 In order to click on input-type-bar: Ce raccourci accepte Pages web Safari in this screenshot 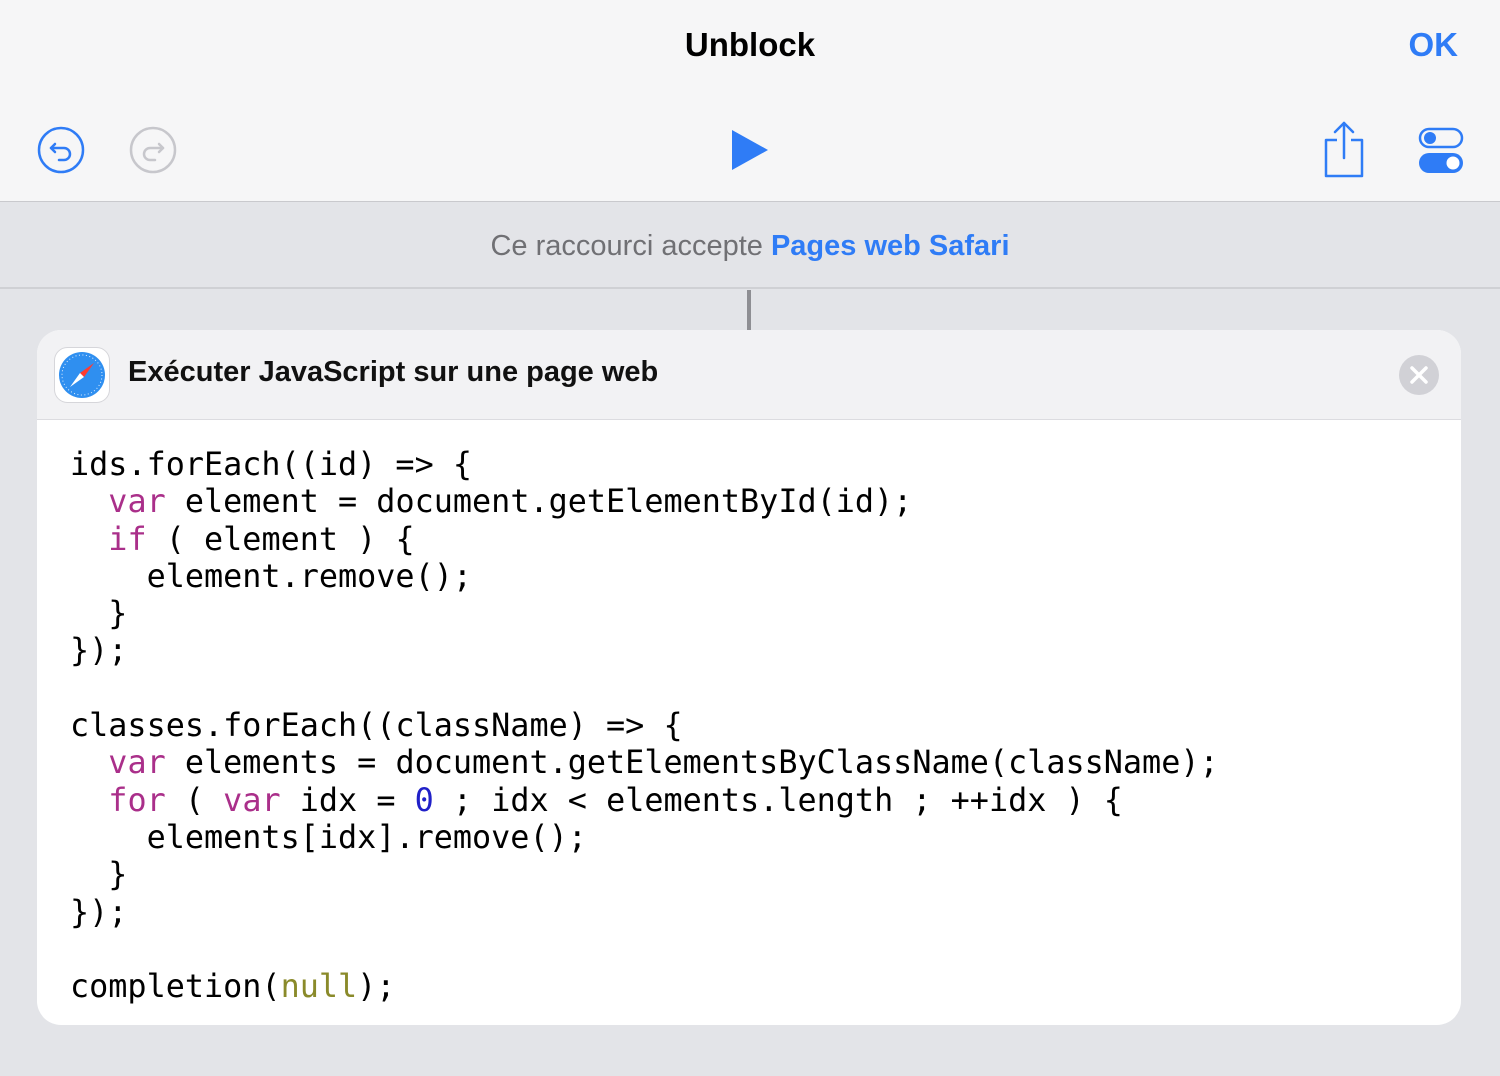, I will do `click(750, 246)`.